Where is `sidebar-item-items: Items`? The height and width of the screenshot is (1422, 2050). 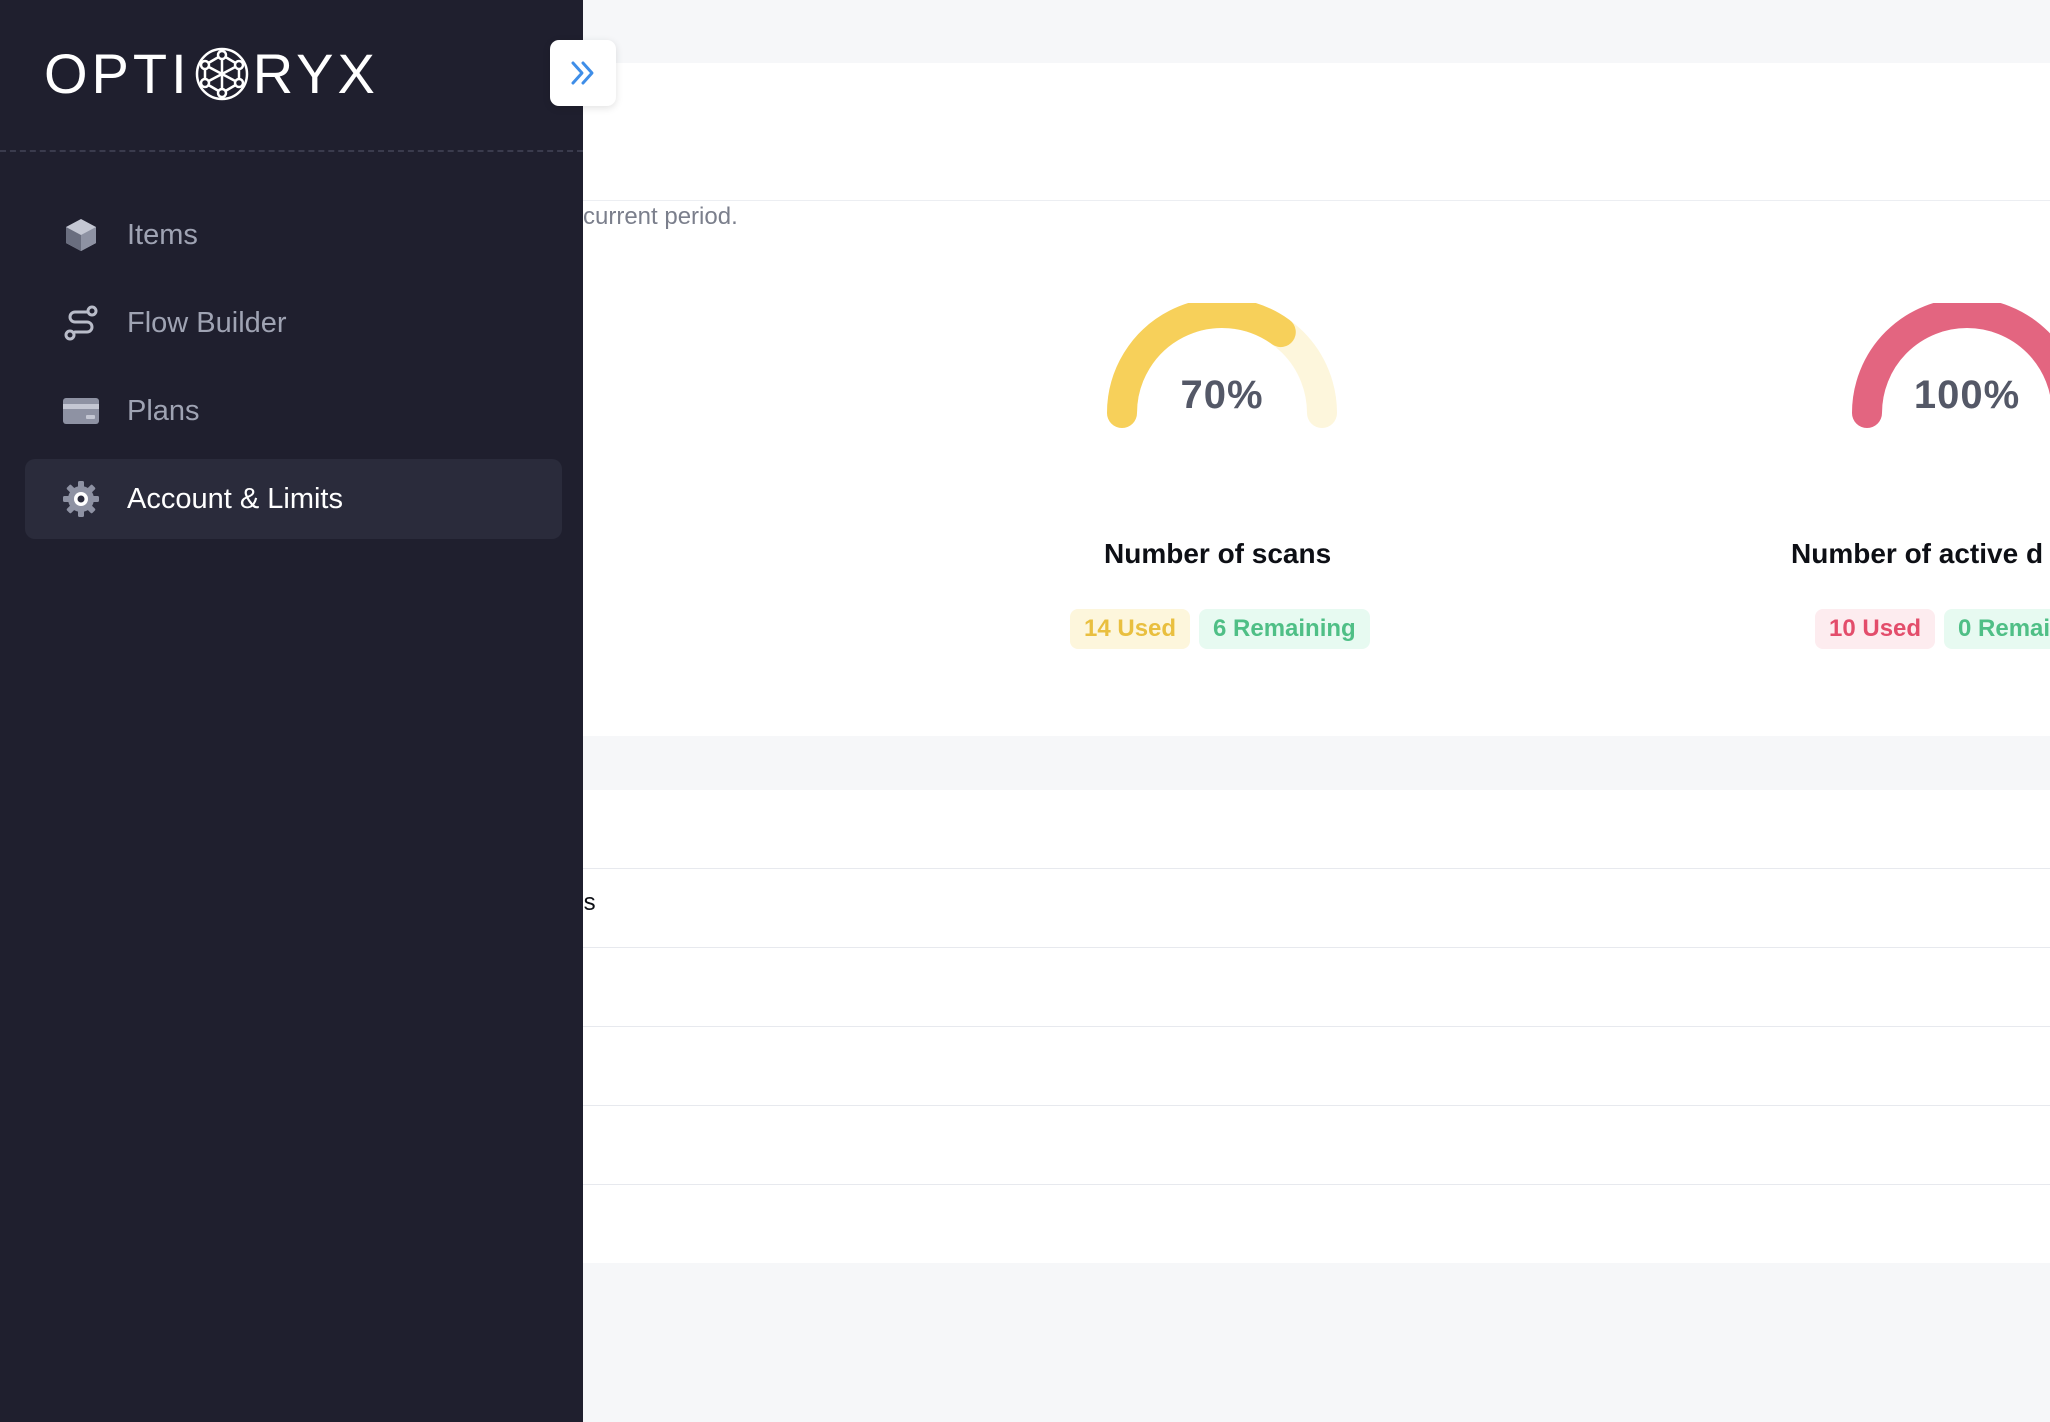 sidebar-item-items: Items is located at coordinates (293, 235).